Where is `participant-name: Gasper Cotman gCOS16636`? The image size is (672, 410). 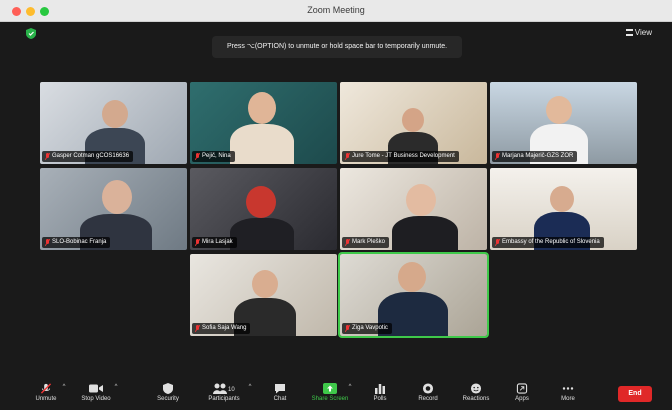
participant-name: Gasper Cotman gCOS16636 is located at coordinates (91, 156).